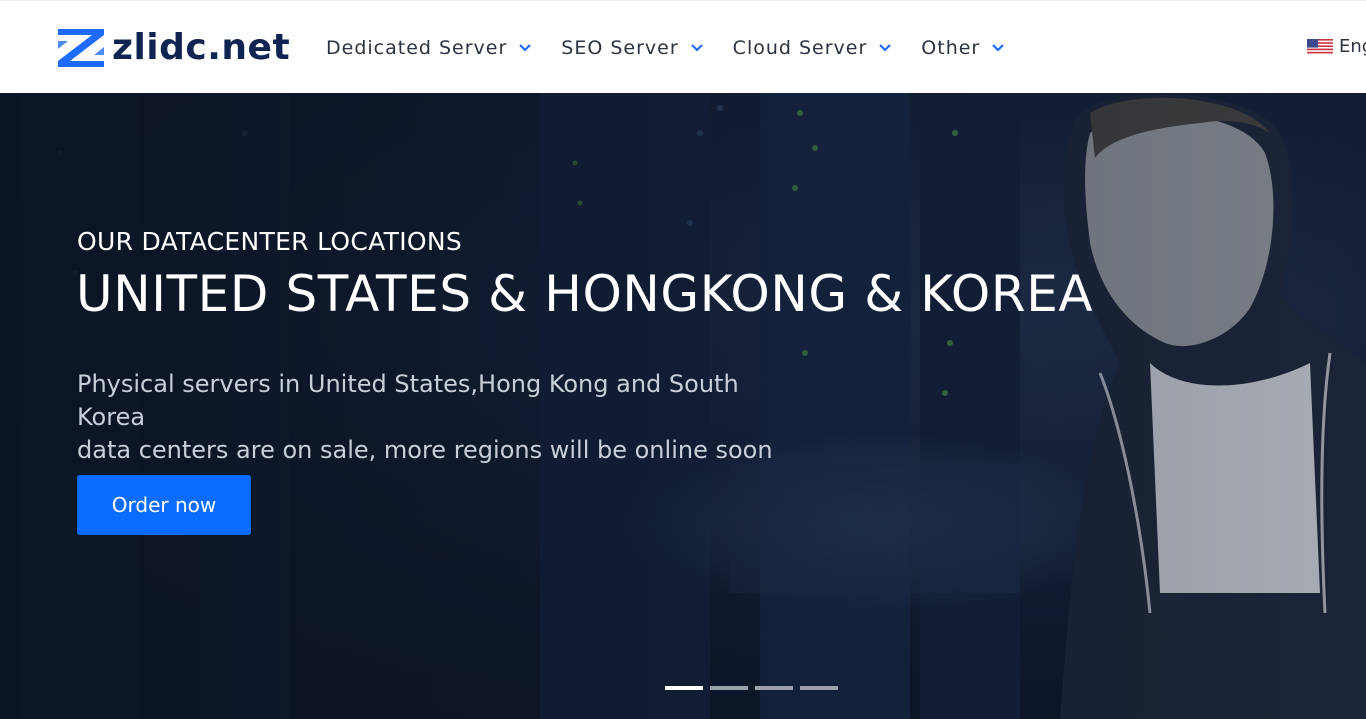 The image size is (1366, 719). I want to click on hero-eyebrow: OUR DATACENTER LOCATIONS, so click(270, 241).